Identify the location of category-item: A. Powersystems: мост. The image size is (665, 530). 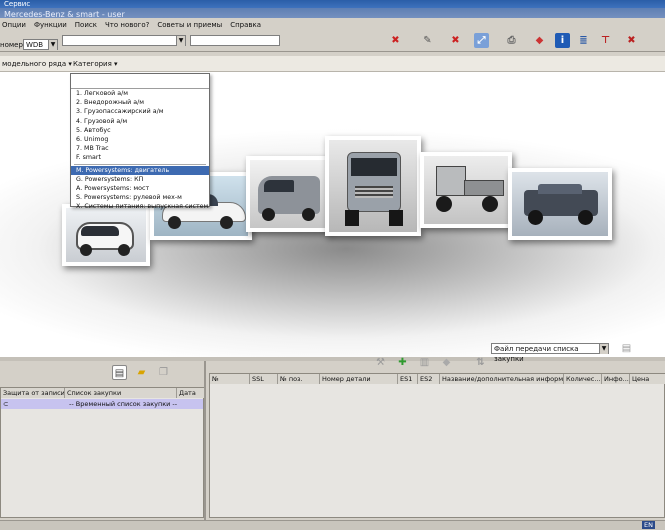
(140, 188).